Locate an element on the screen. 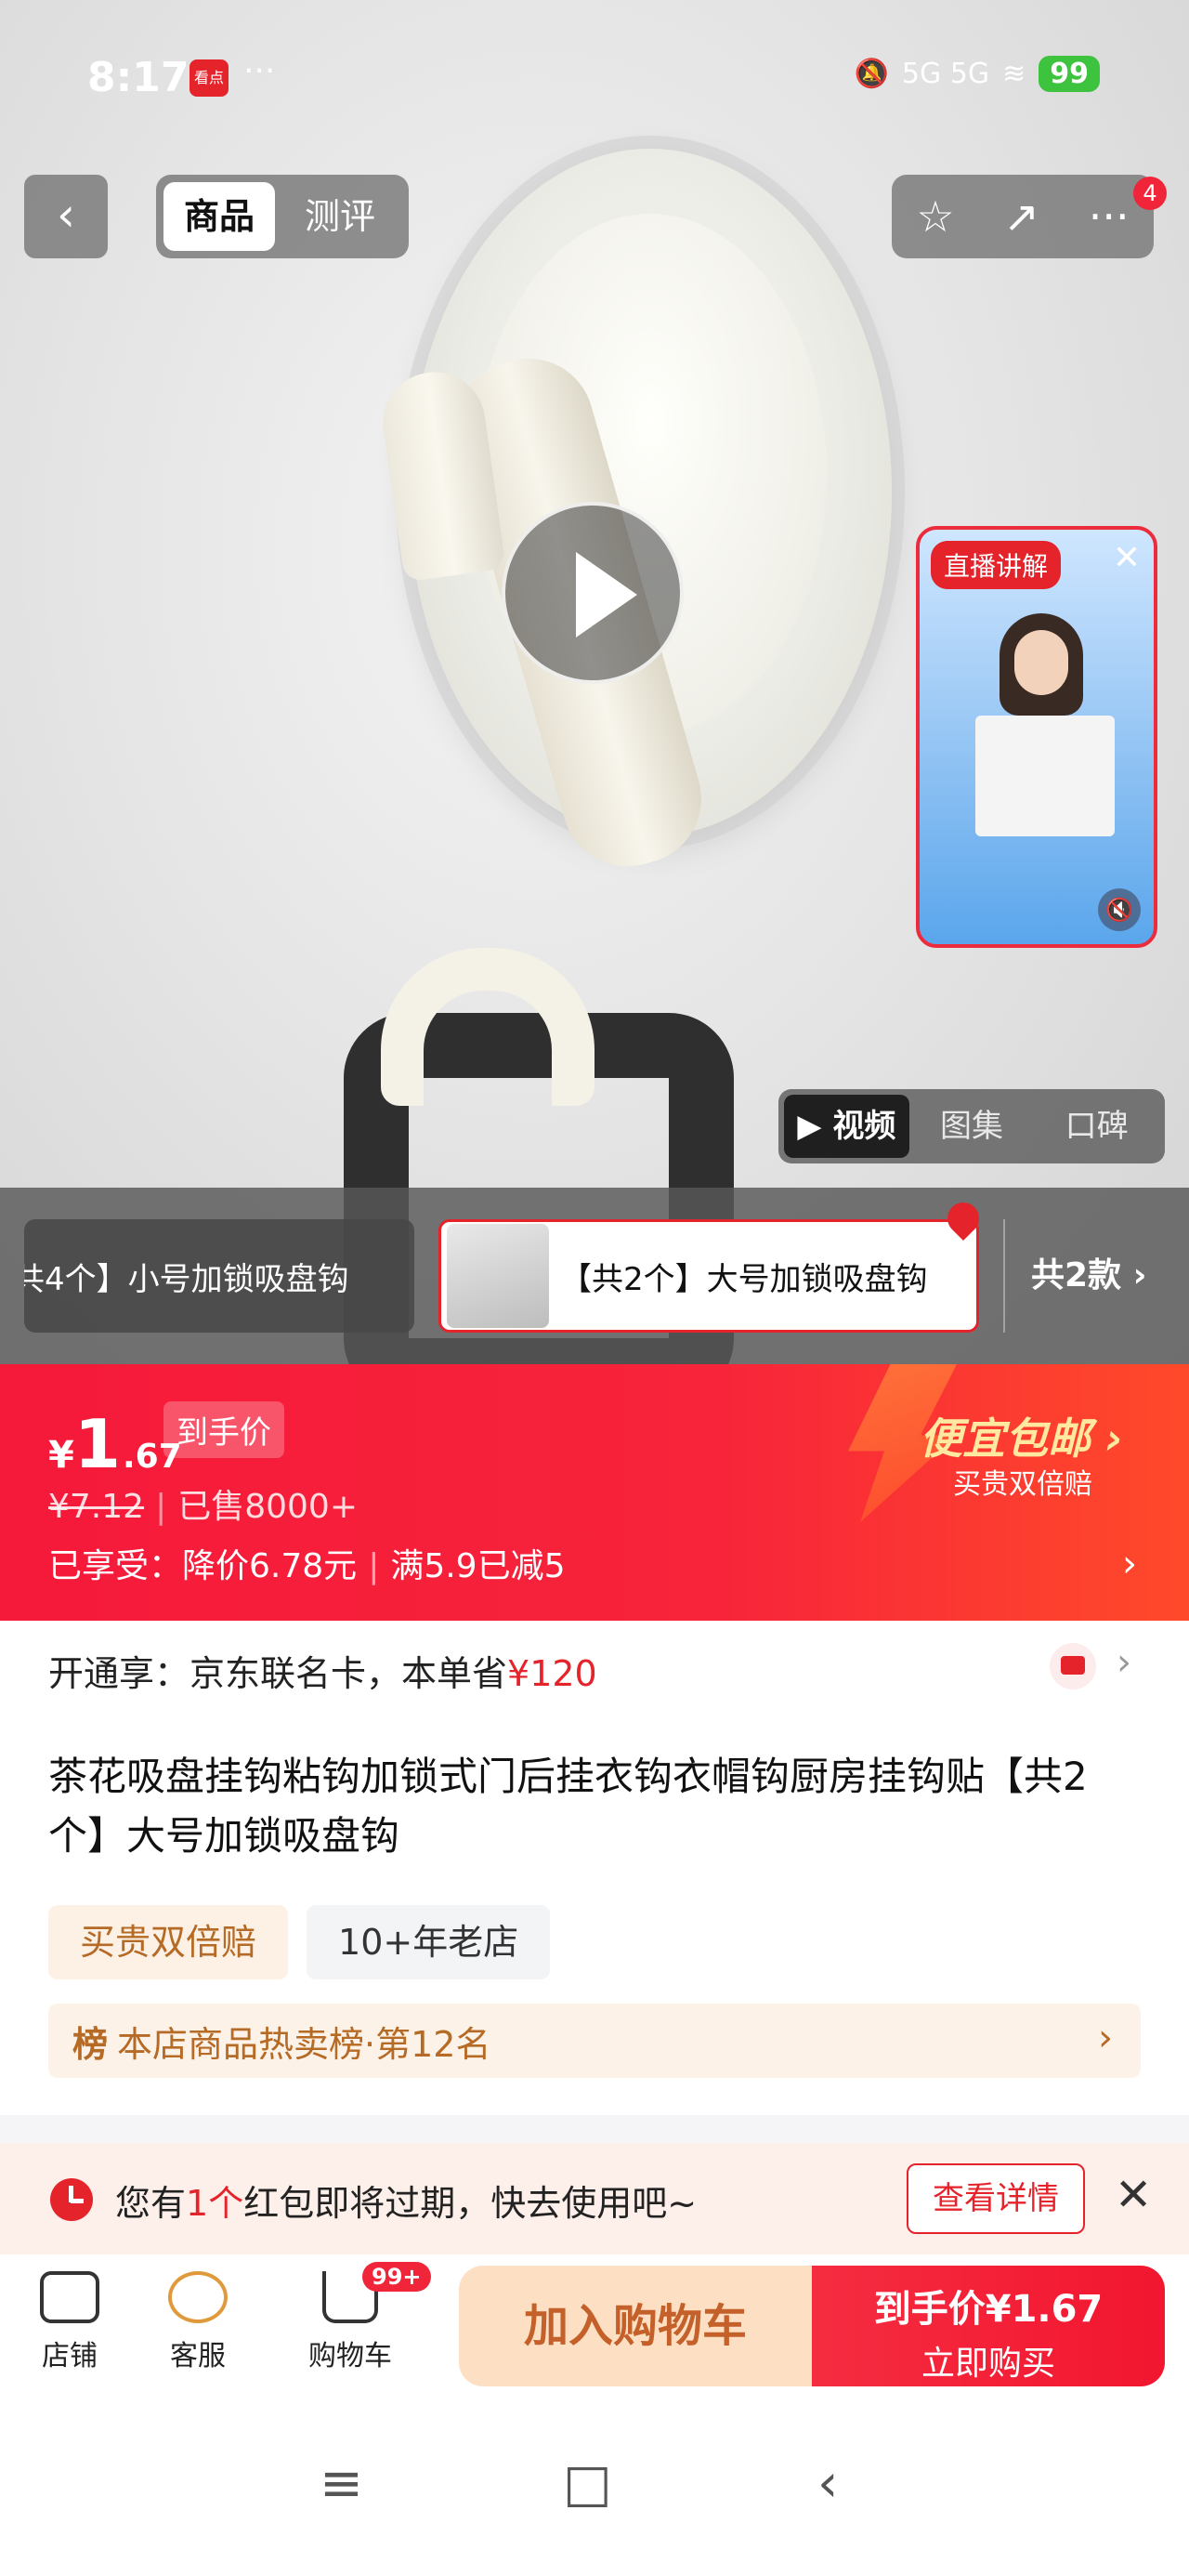 The width and height of the screenshot is (1189, 2576). variant-count-link: 共2款 › is located at coordinates (1074, 1276).